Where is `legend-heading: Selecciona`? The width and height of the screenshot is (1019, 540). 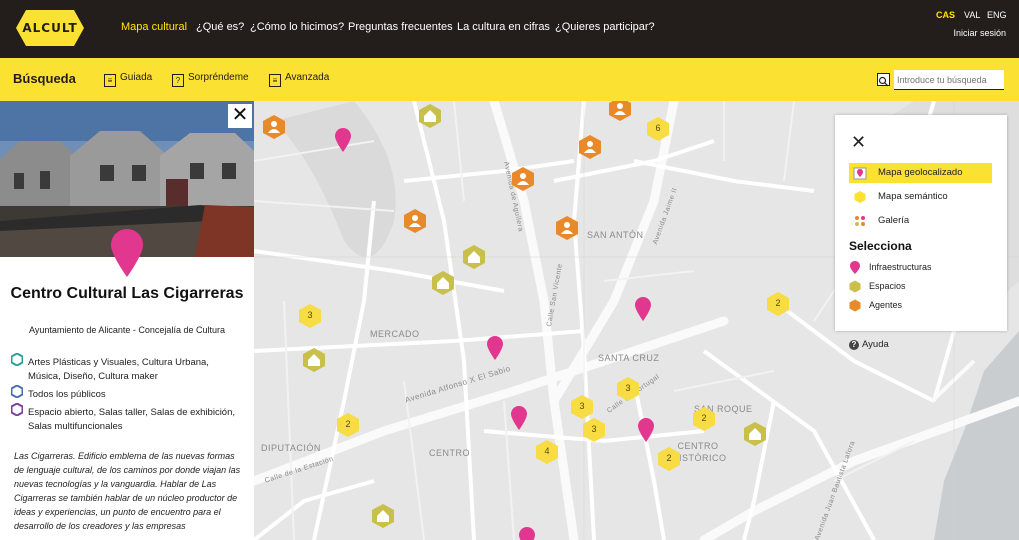 legend-heading: Selecciona is located at coordinates (880, 246).